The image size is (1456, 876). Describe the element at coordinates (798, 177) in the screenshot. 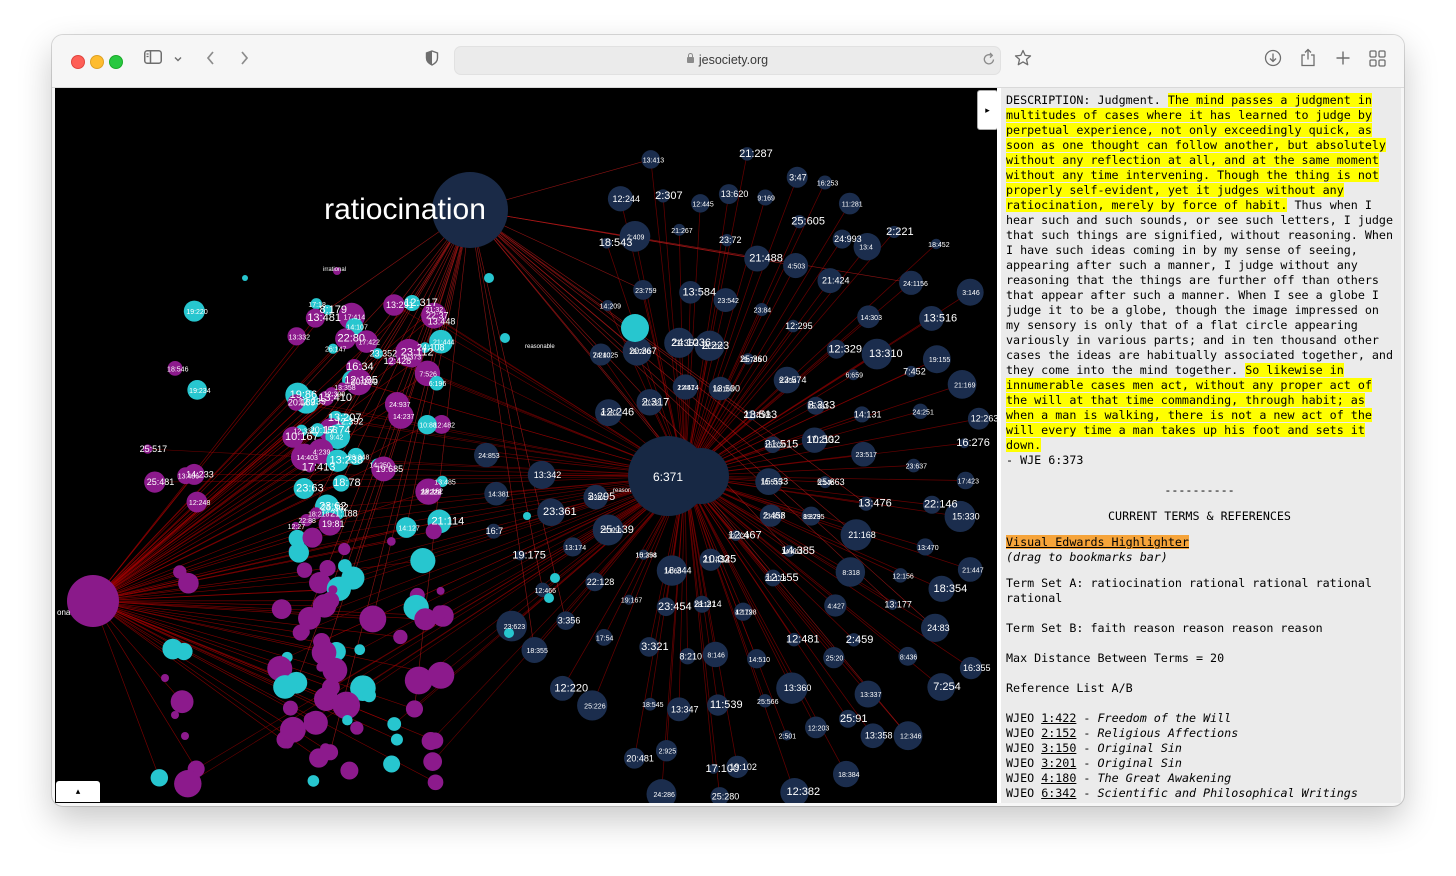

I see `node-label: 3:47` at that location.